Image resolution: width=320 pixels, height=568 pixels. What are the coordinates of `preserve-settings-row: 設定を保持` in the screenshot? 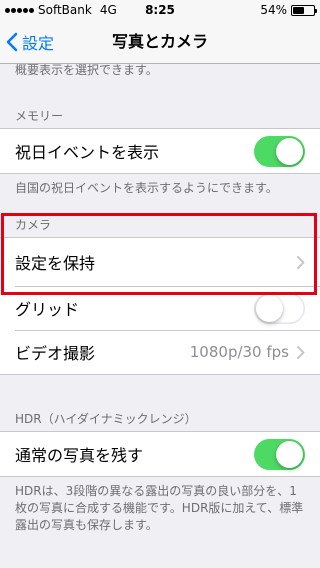 It's located at (160, 262).